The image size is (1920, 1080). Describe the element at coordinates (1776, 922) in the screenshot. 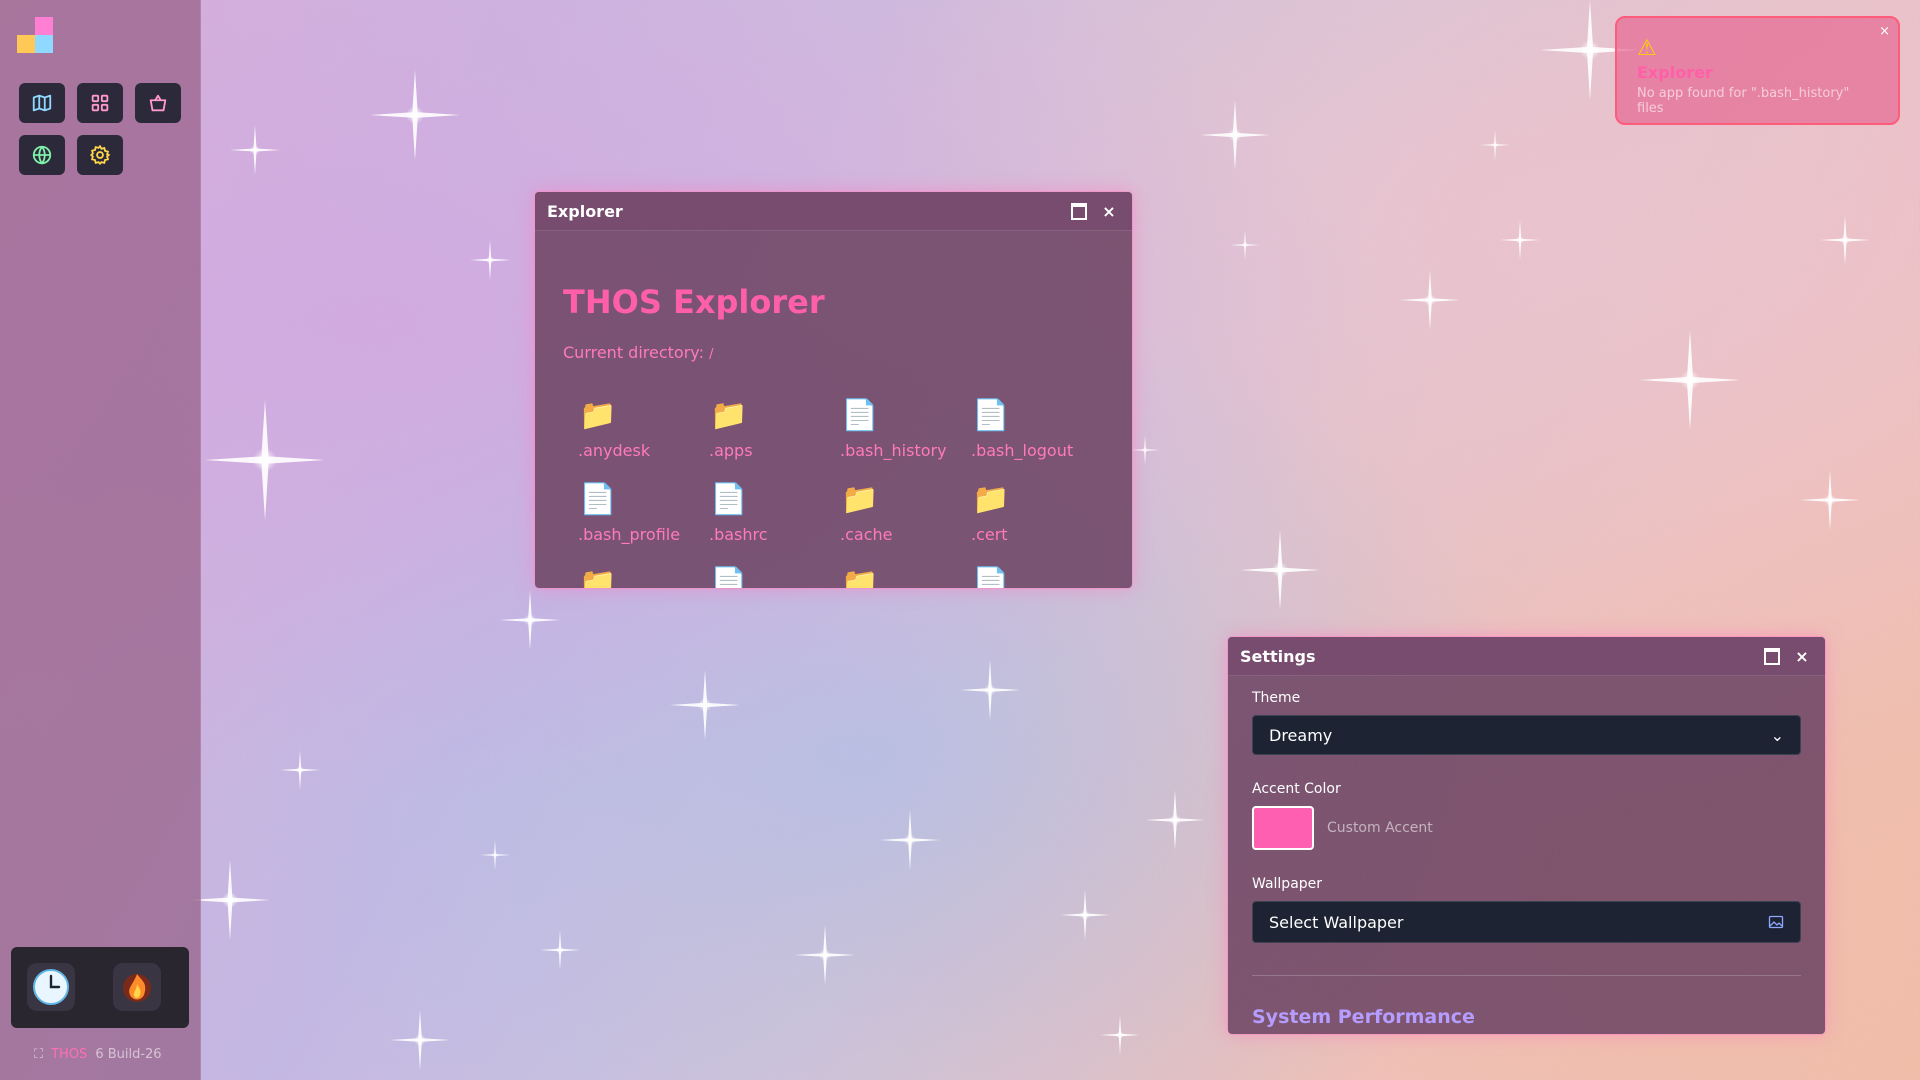

I see `image-icon` at that location.